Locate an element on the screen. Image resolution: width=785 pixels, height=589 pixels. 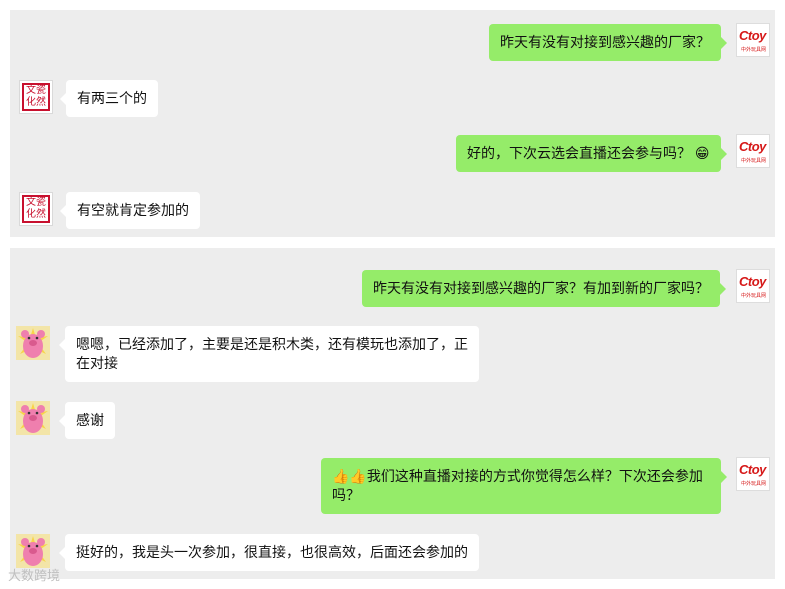
chat-bubble-sent: 昨天有没有对接到感兴趣的厂家？有加到新的厂家吗？ is located at coordinates (544, 288).